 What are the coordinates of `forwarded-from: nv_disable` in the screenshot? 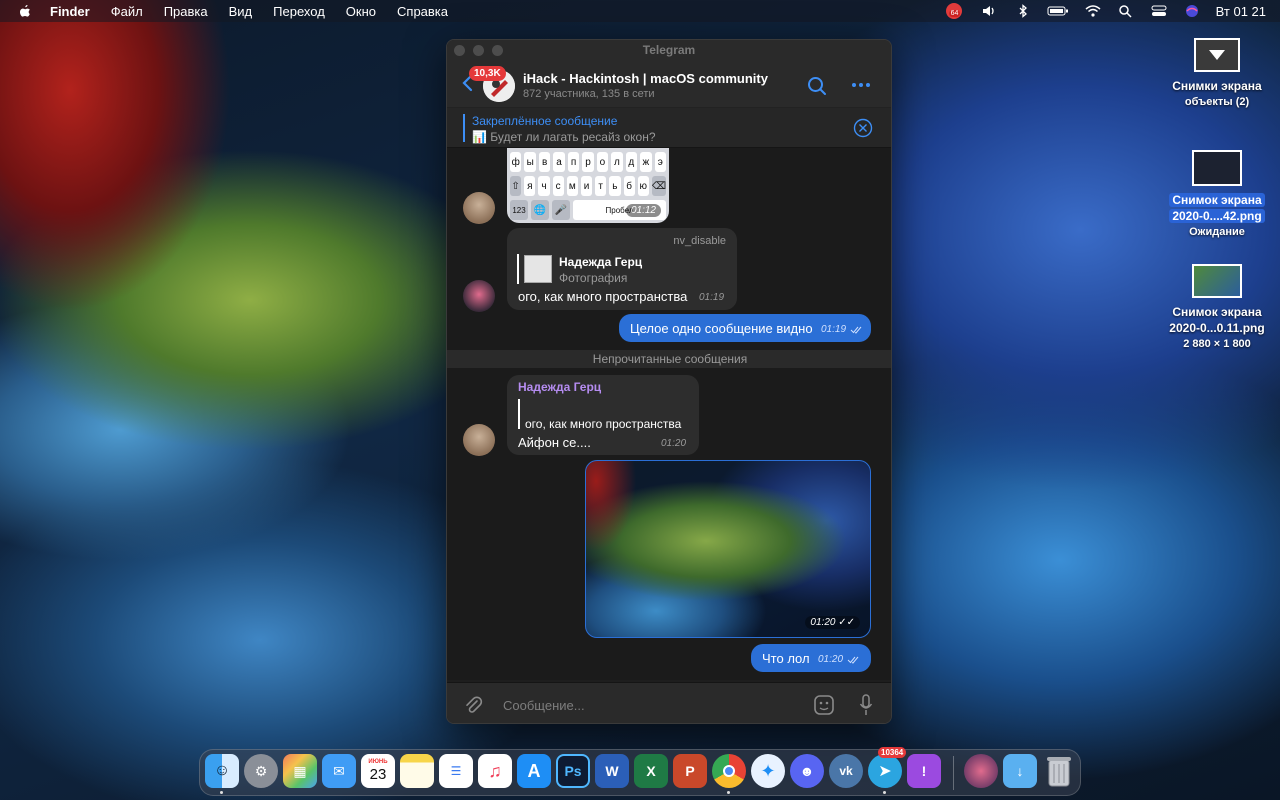 It's located at (699, 241).